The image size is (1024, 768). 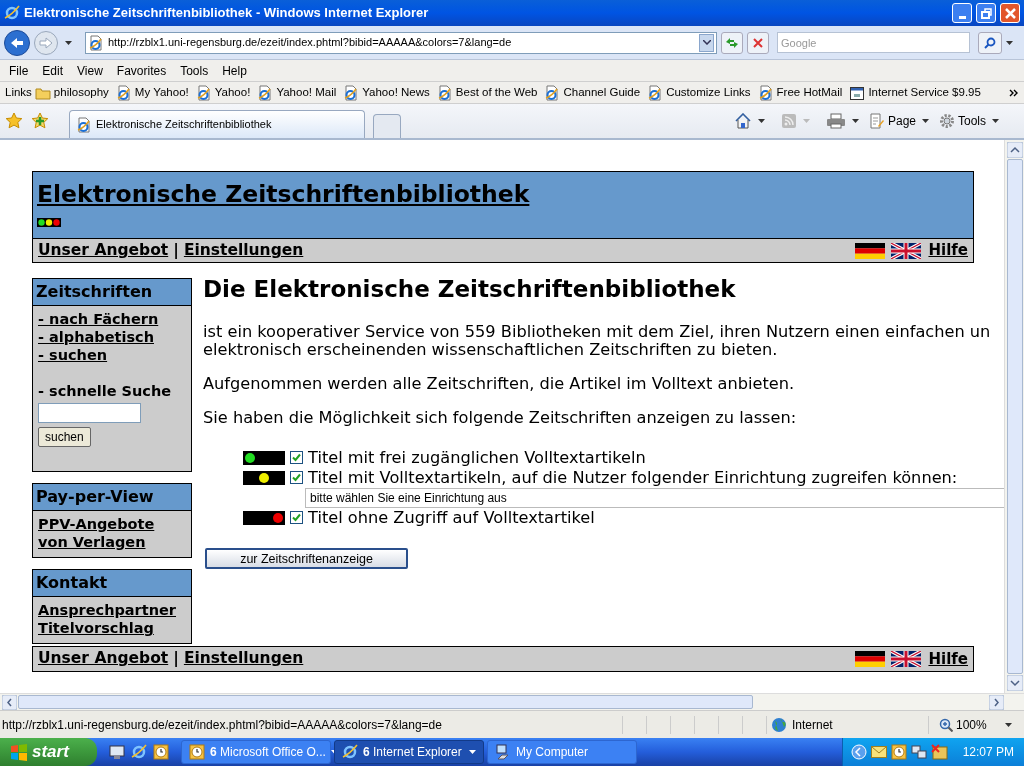 I want to click on link-item: Internet Service $9.95, so click(x=924, y=92).